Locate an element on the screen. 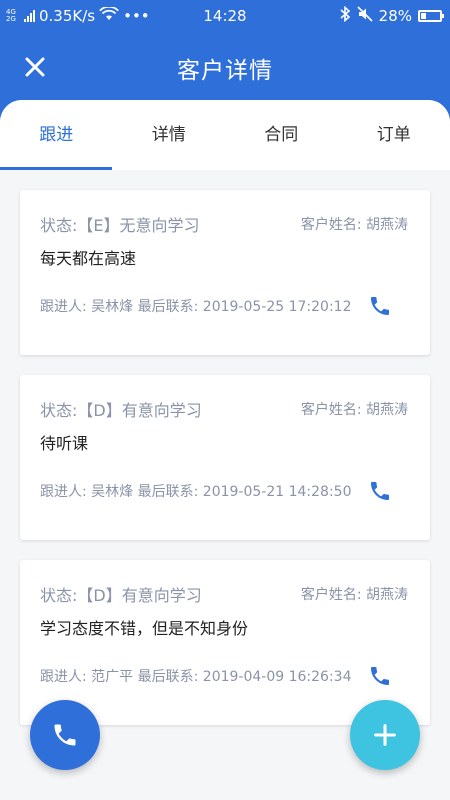 The width and height of the screenshot is (450, 800). record-note: 每天都在高速 is located at coordinates (88, 258).